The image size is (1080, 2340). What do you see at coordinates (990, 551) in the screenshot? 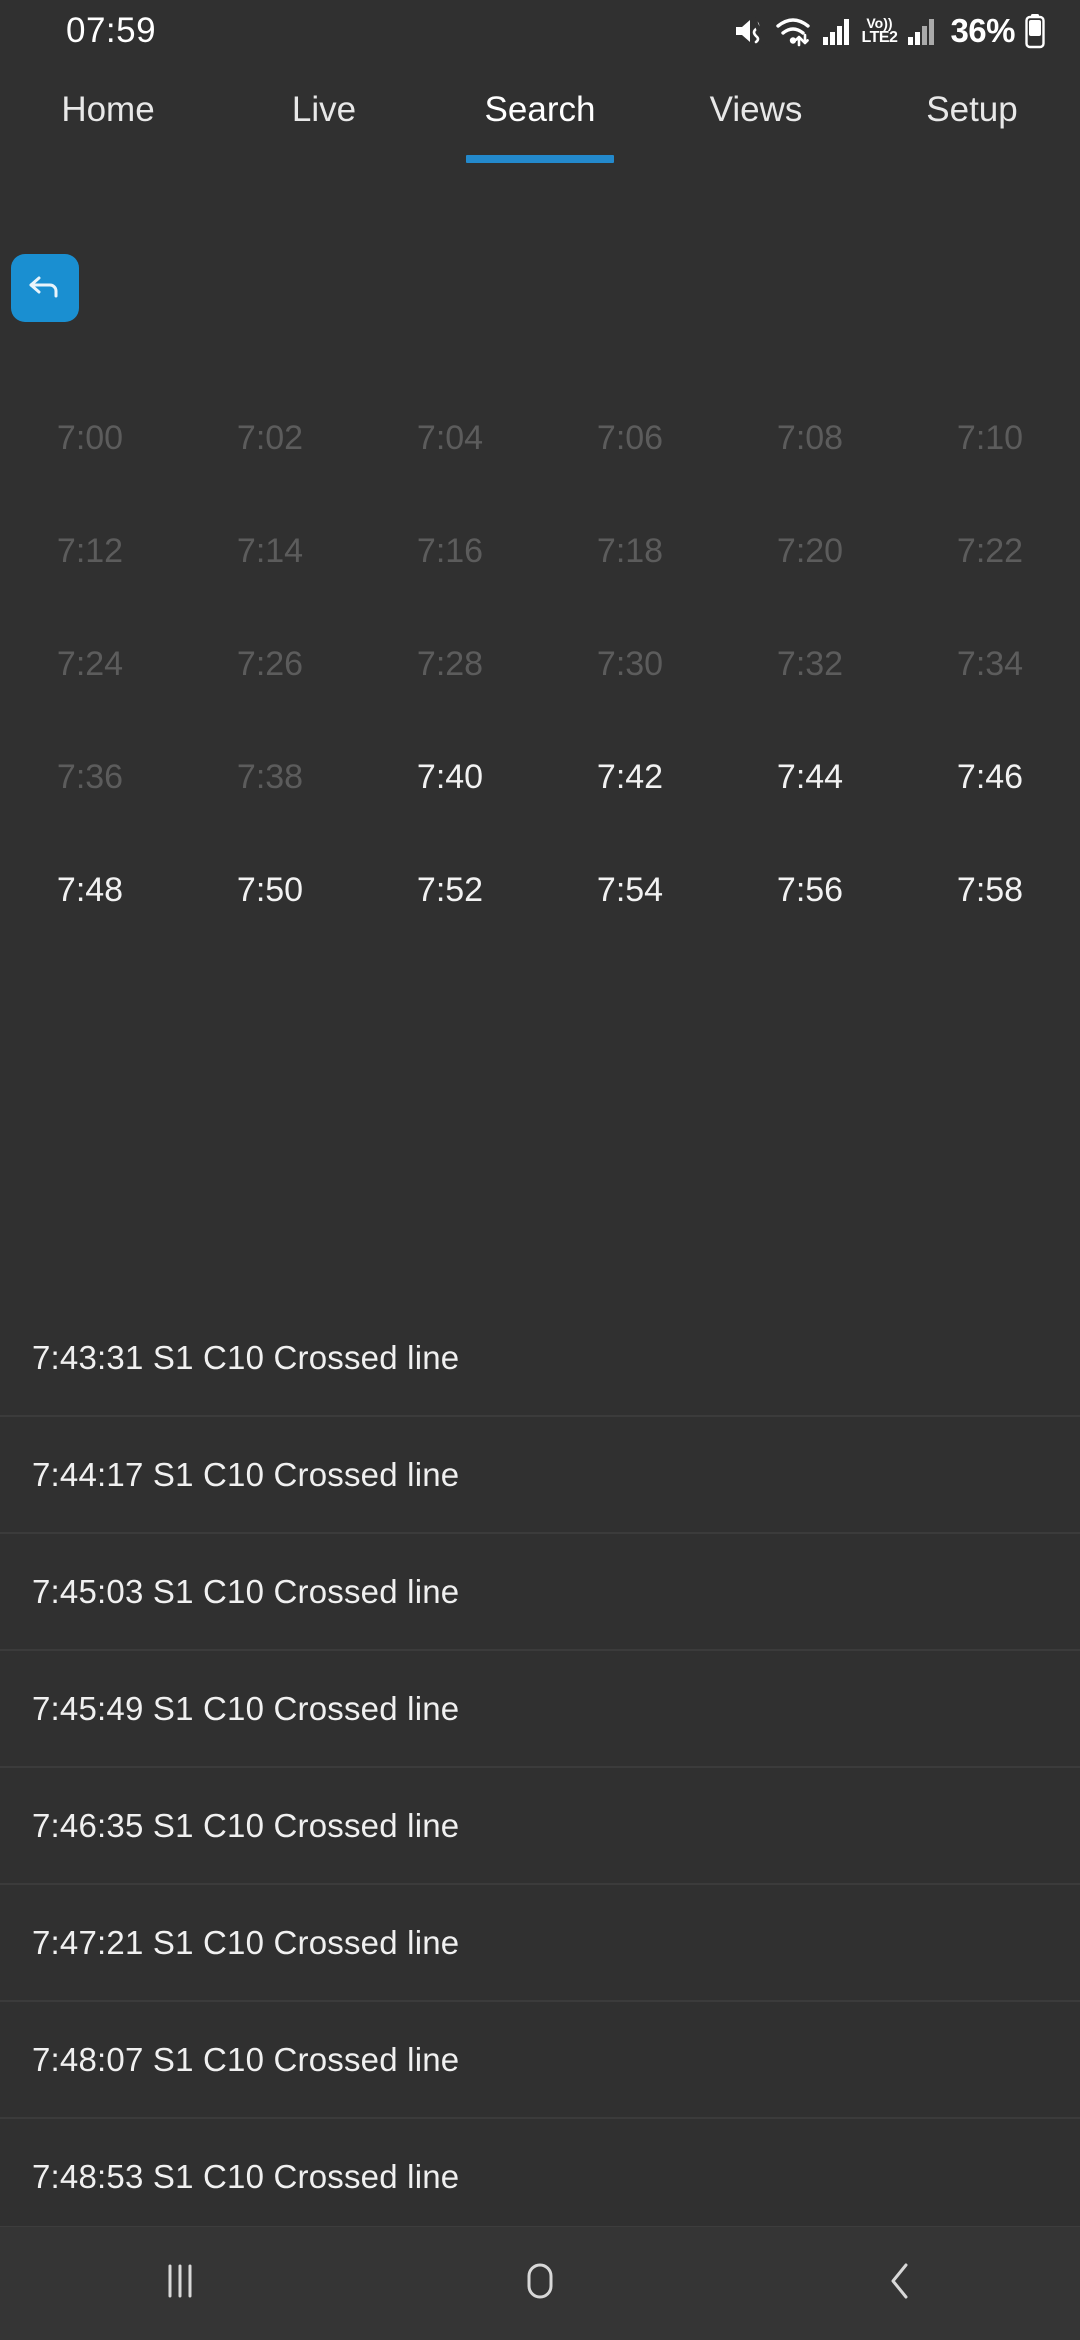
I see `time-cell: 7:22` at bounding box center [990, 551].